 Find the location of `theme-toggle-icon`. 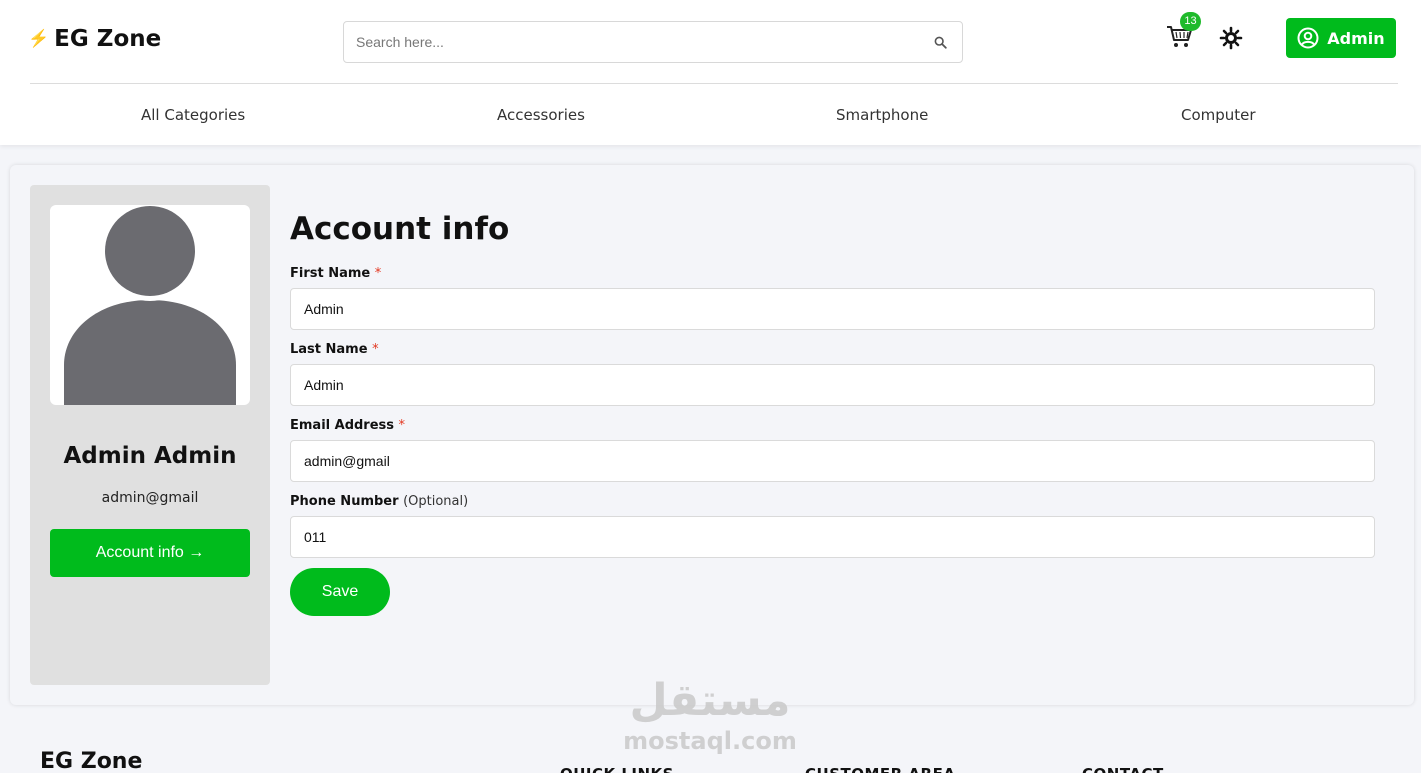

theme-toggle-icon is located at coordinates (1231, 38).